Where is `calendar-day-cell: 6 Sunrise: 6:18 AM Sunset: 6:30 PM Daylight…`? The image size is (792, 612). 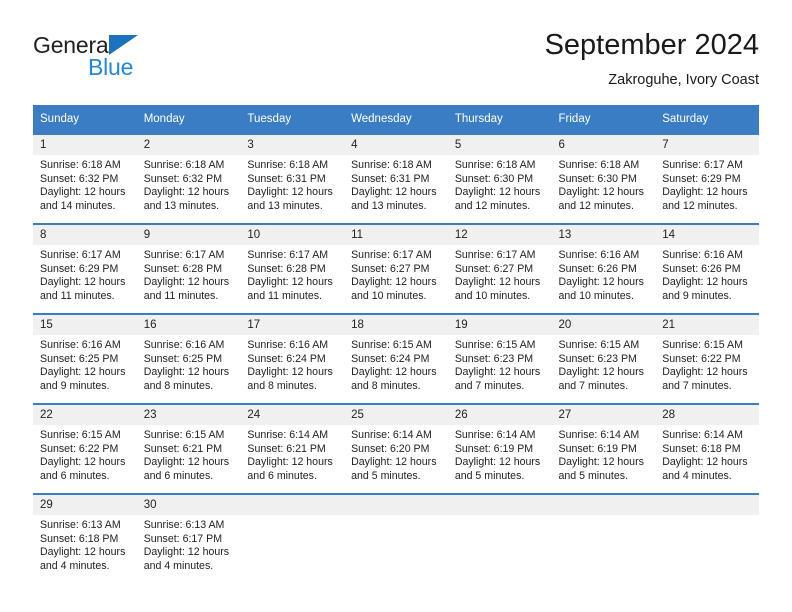
calendar-day-cell: 6 Sunrise: 6:18 AM Sunset: 6:30 PM Daylight… is located at coordinates (603, 178).